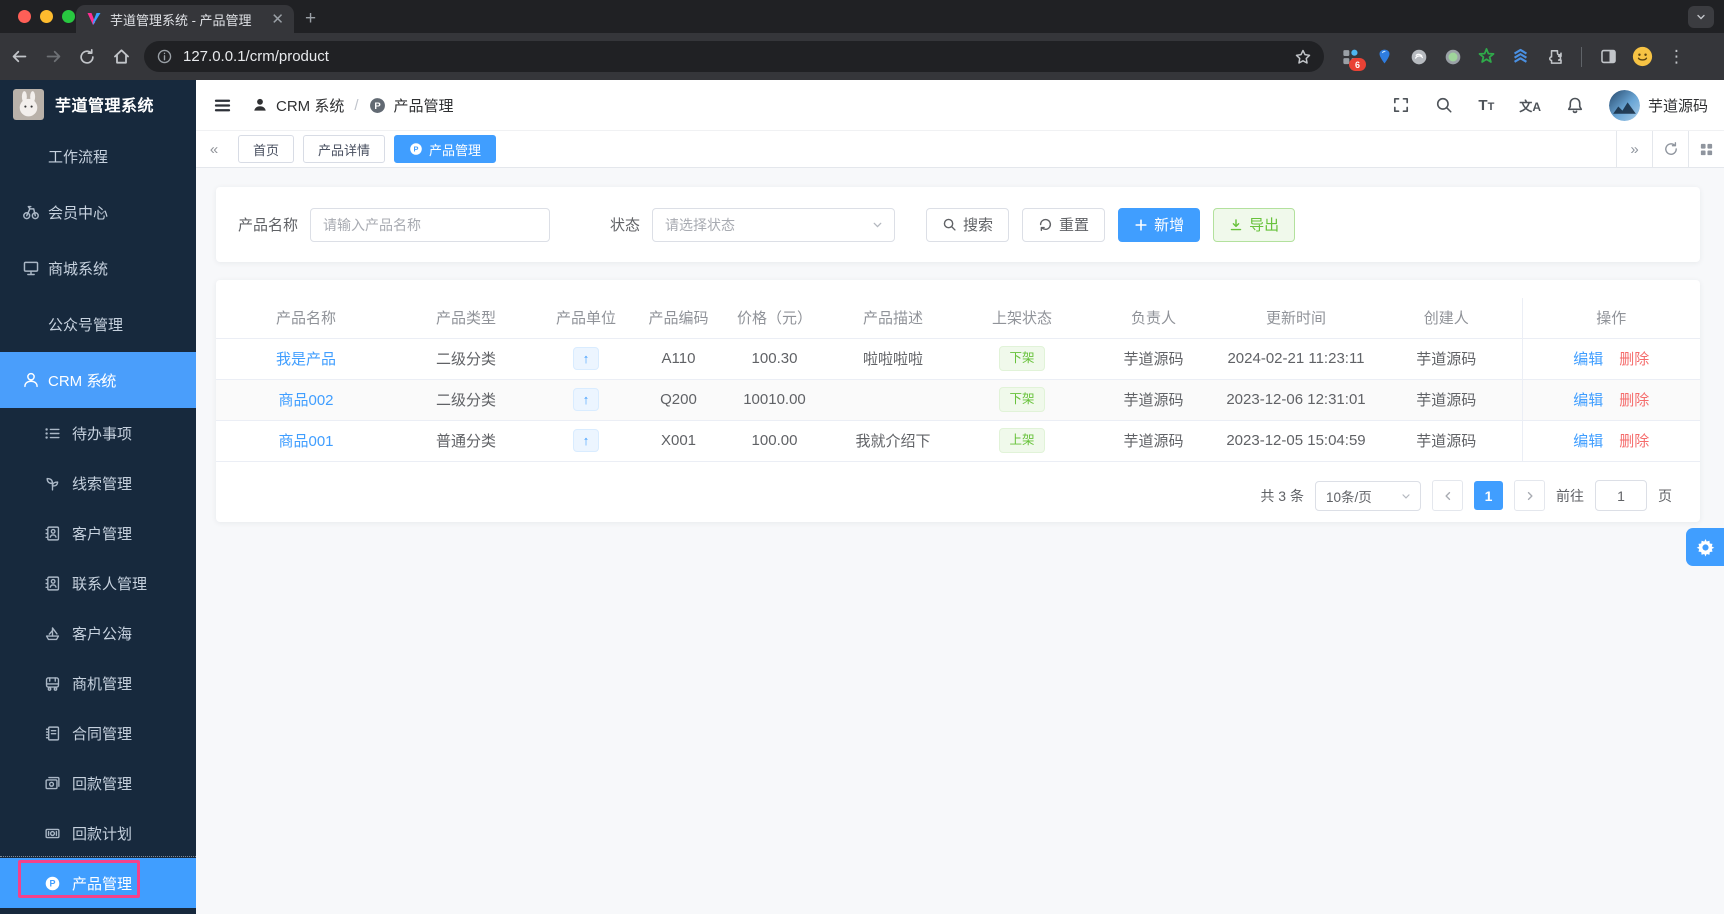 The image size is (1724, 914). I want to click on status-select: 请选择状态, so click(774, 224).